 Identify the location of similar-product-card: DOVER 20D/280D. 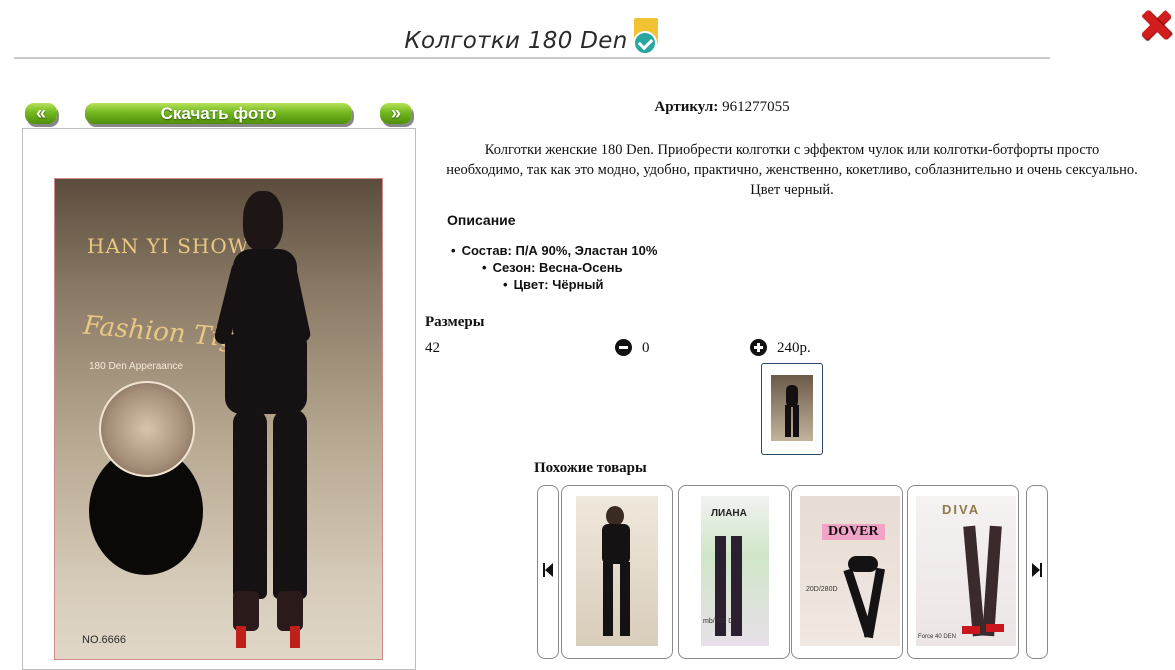
(847, 572).